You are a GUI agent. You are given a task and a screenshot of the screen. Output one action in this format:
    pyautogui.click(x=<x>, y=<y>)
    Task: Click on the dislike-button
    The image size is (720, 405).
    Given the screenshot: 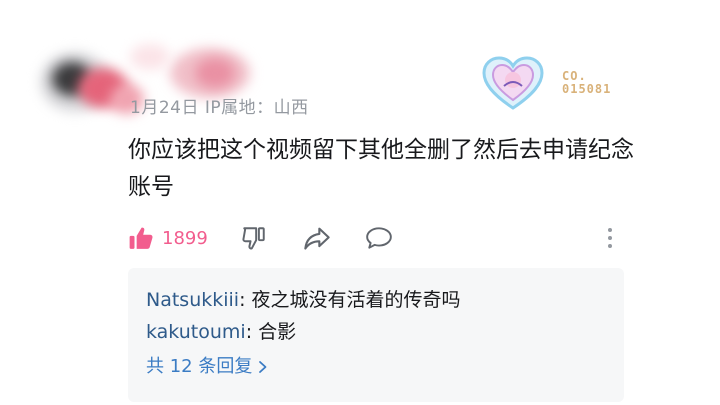 What is the action you would take?
    pyautogui.click(x=254, y=238)
    